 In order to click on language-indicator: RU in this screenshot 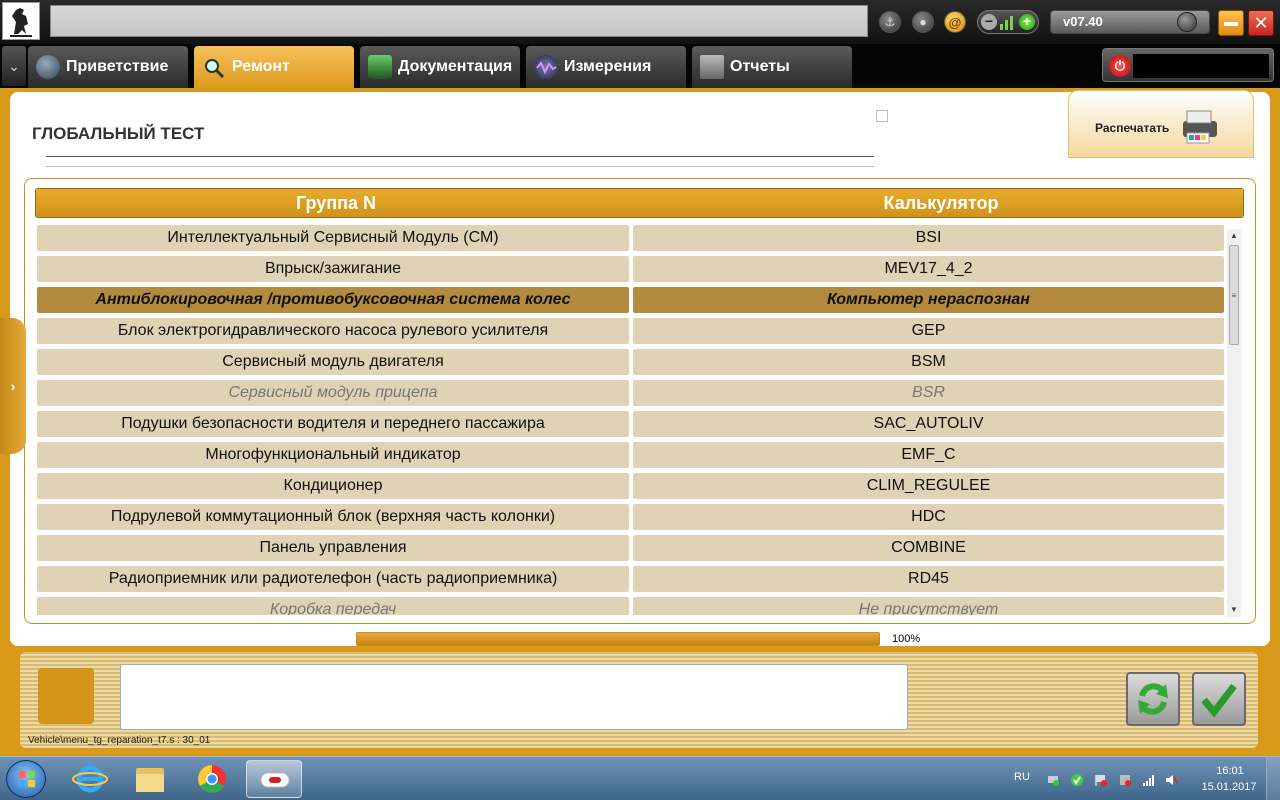, I will do `click(1022, 777)`.